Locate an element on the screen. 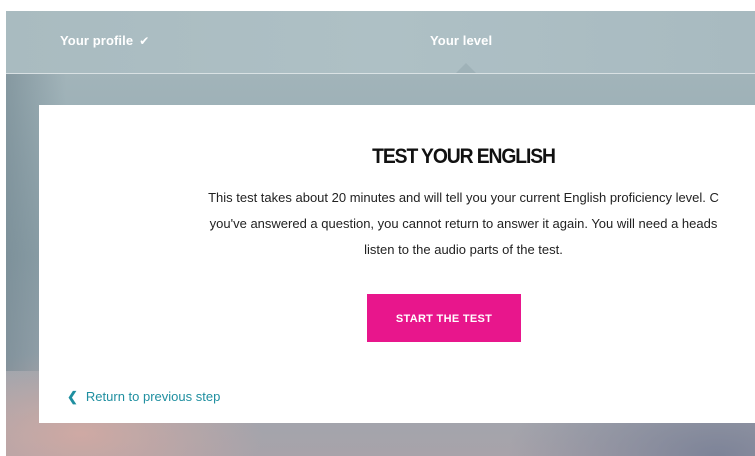 This screenshot has width=755, height=456. step-your-level: Your level is located at coordinates (461, 40).